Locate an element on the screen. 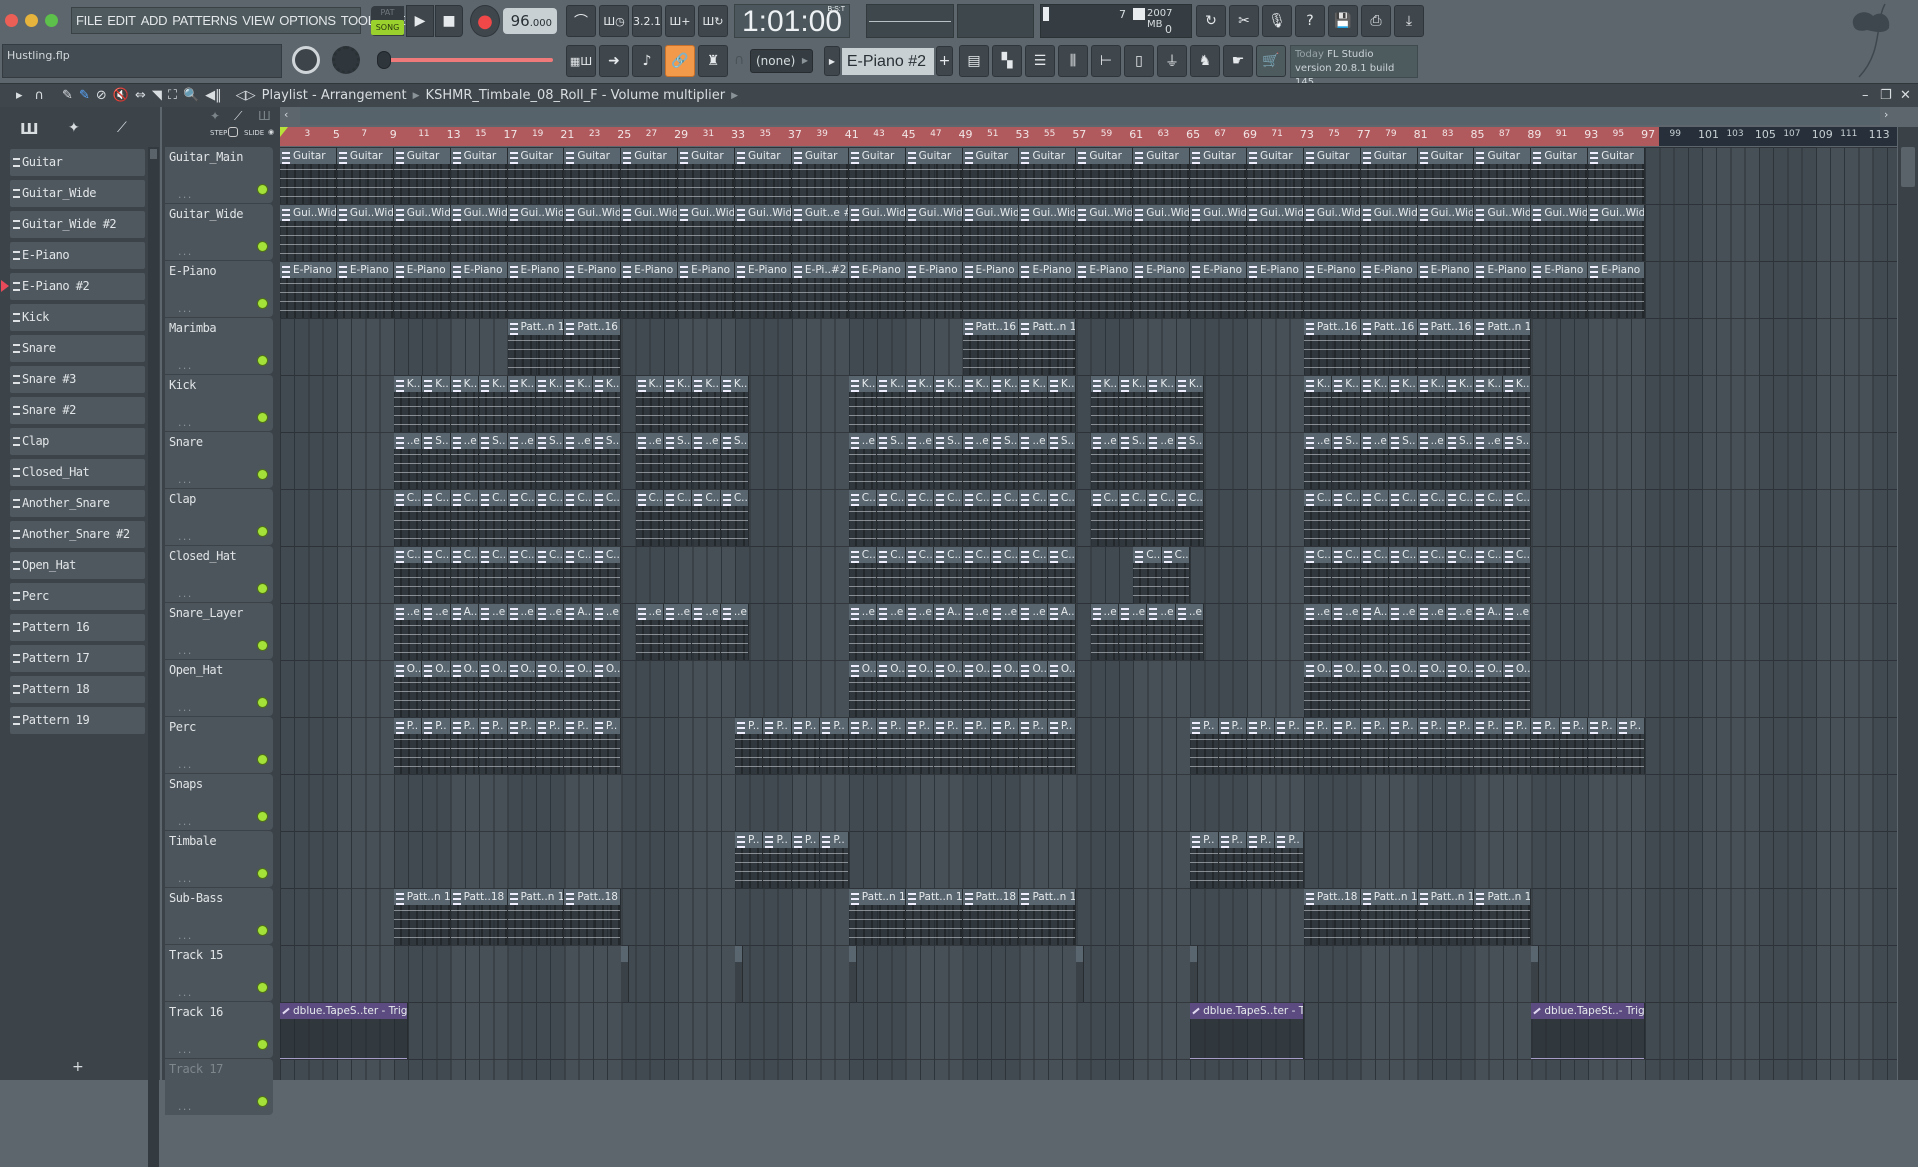  channel-item: Pattern 16 is located at coordinates (77, 627).